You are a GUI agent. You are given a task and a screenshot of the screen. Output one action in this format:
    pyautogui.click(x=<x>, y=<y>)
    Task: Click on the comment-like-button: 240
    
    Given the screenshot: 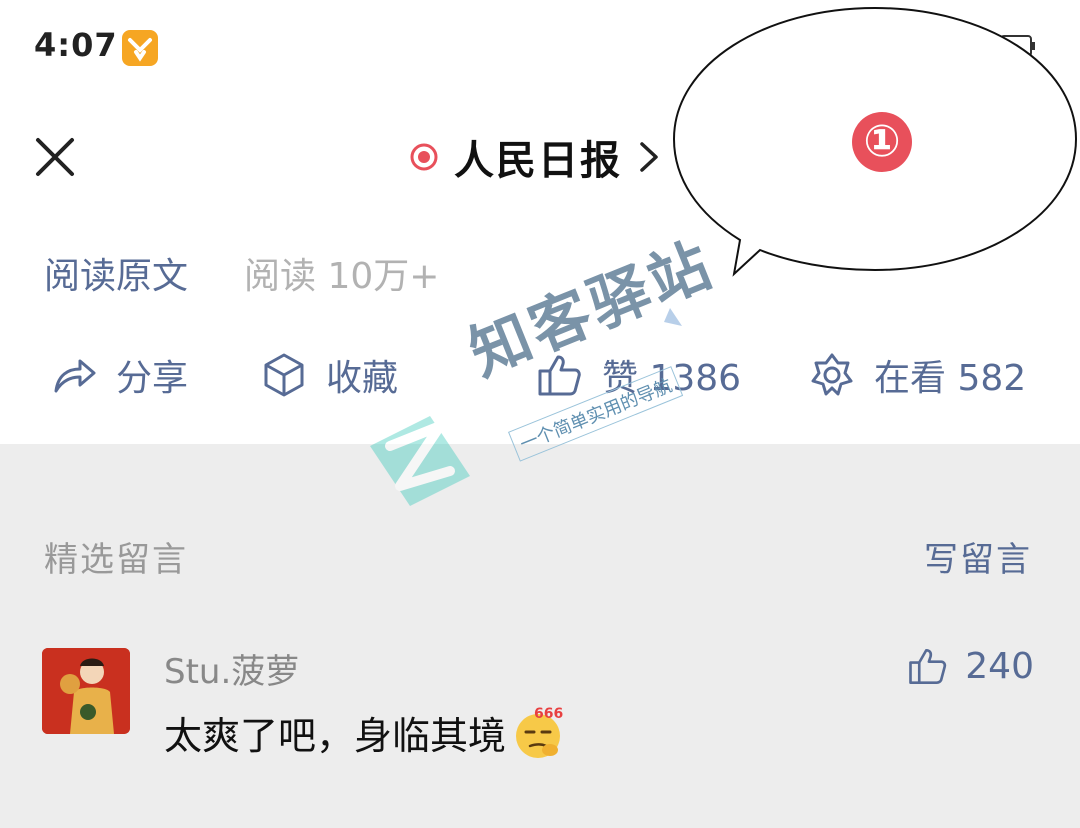 What is the action you would take?
    pyautogui.click(x=970, y=666)
    